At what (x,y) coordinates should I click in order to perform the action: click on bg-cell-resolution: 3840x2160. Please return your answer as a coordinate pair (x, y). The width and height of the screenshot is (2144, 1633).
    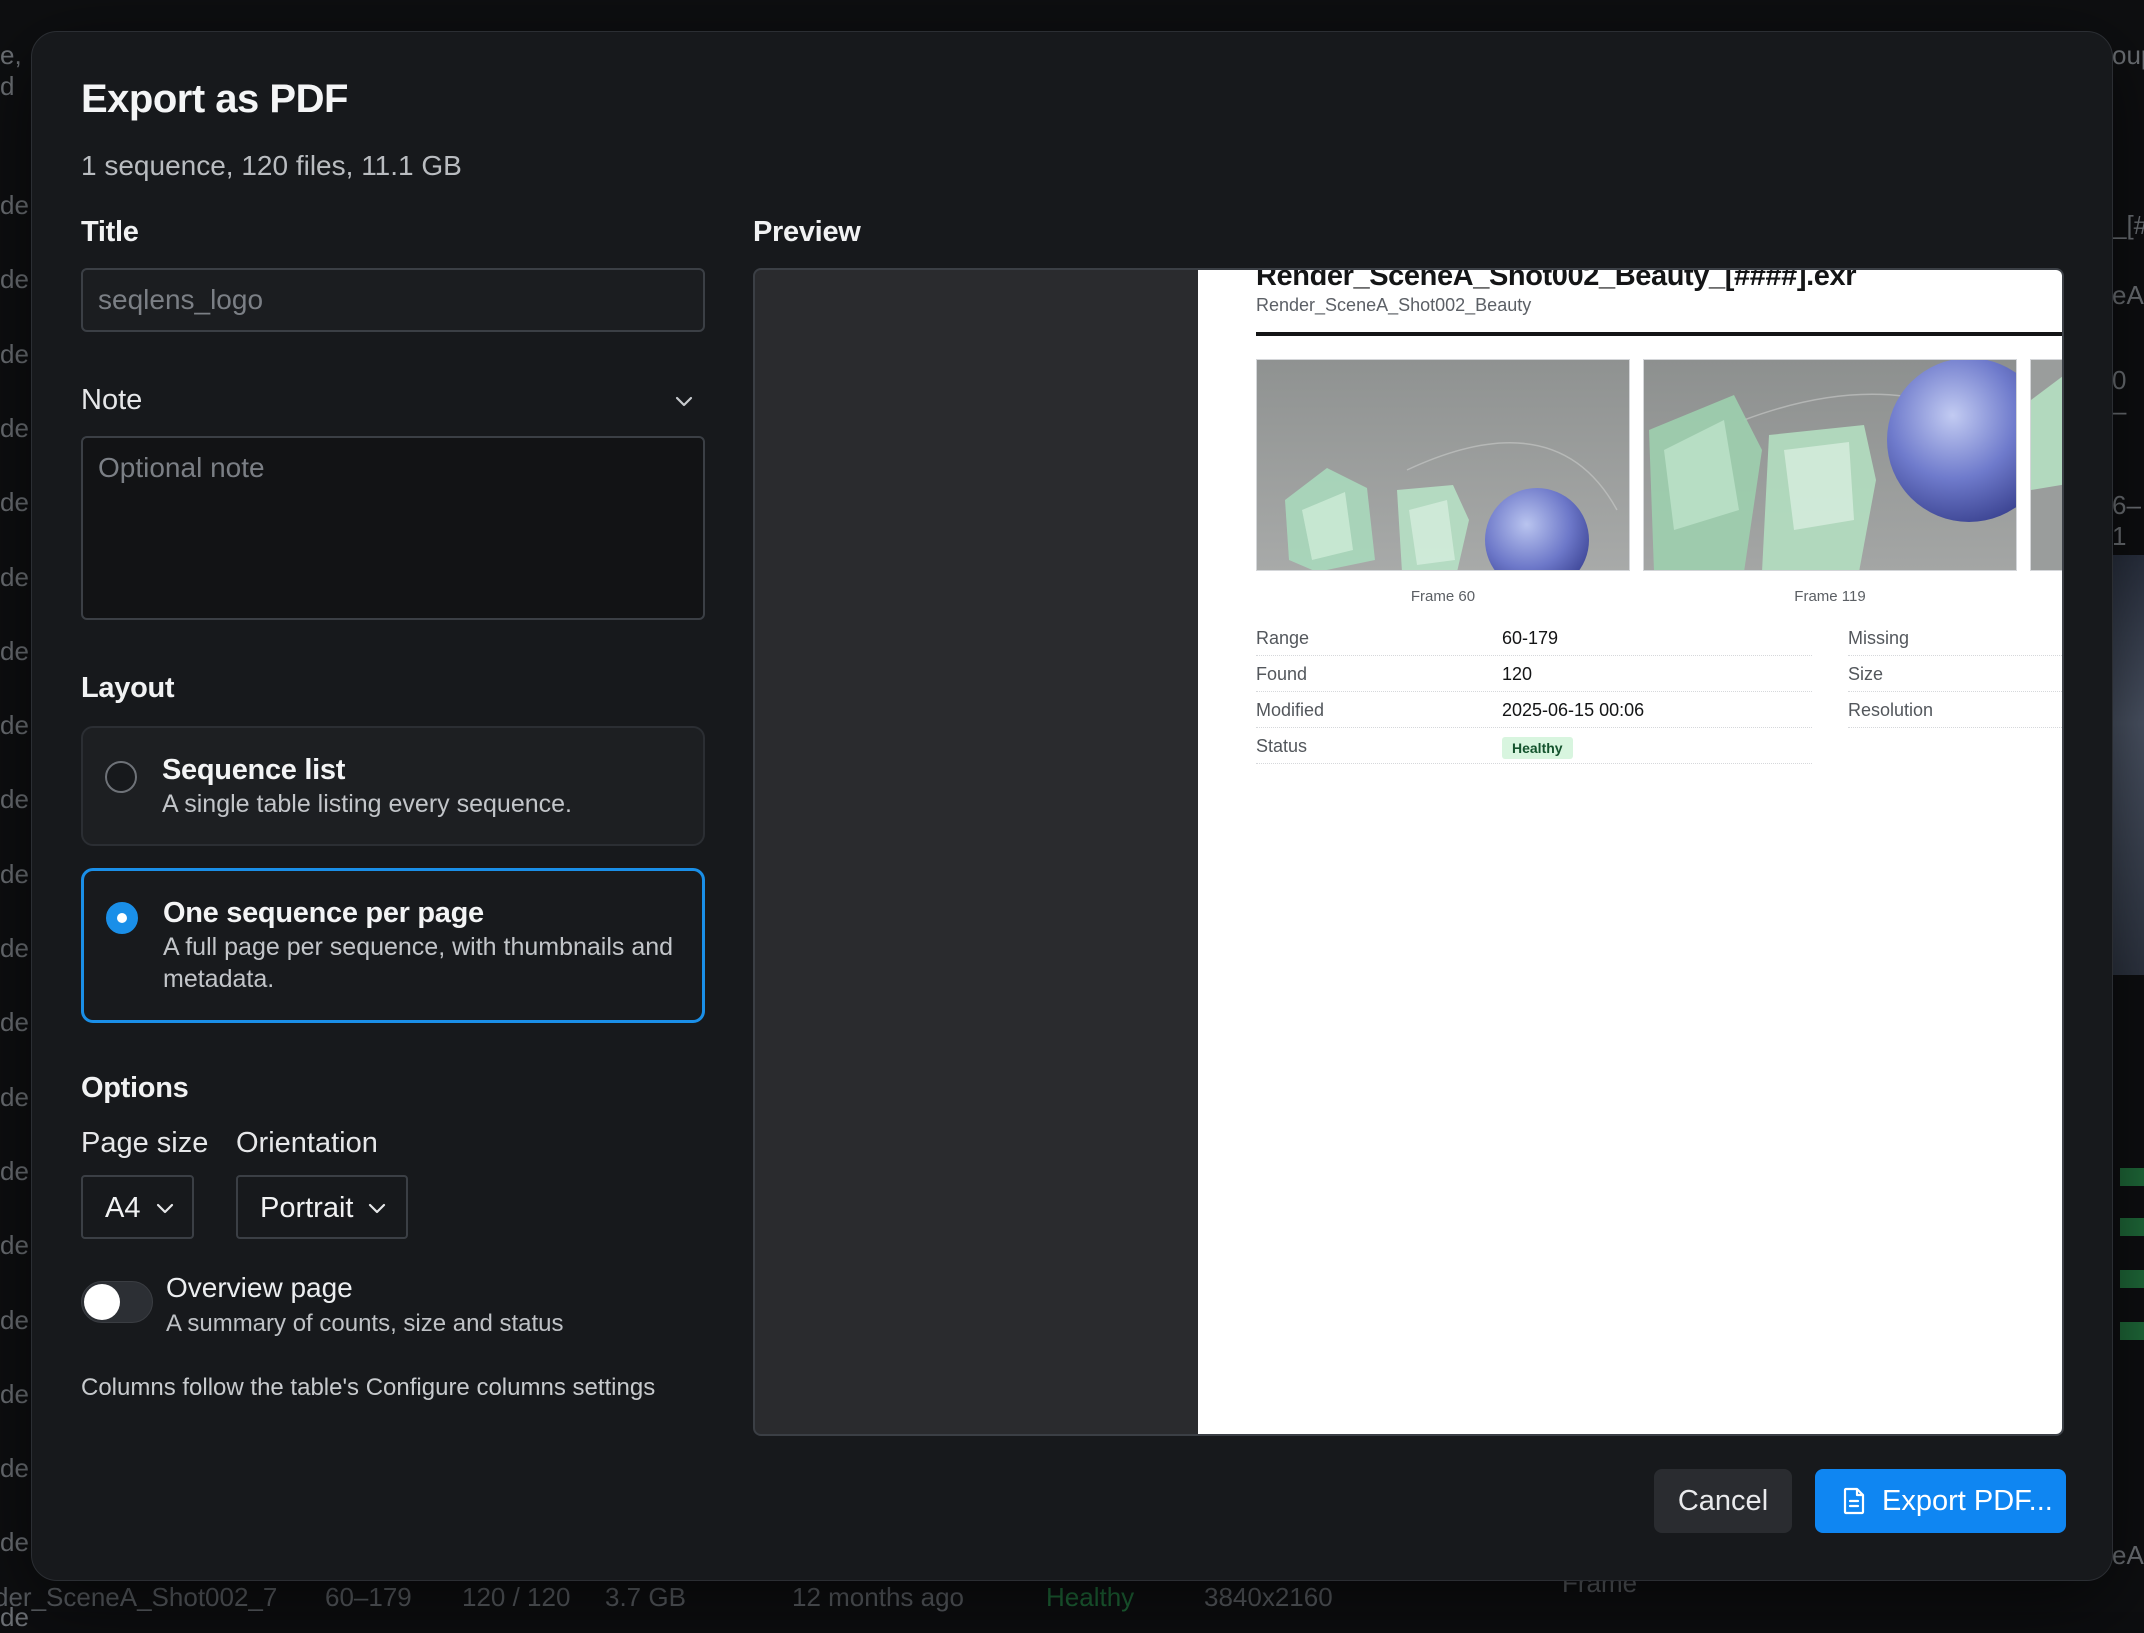
    Looking at the image, I should click on (1268, 1597).